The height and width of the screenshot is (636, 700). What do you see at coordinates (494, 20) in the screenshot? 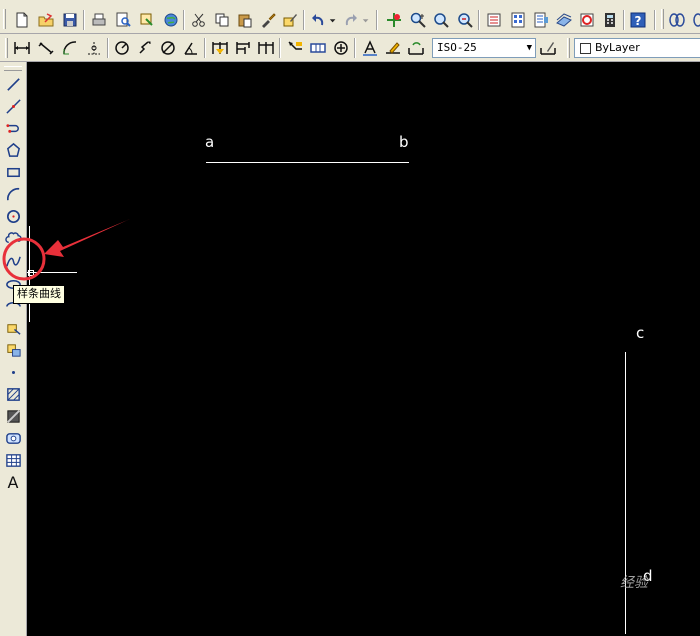
I see `properties-icon` at bounding box center [494, 20].